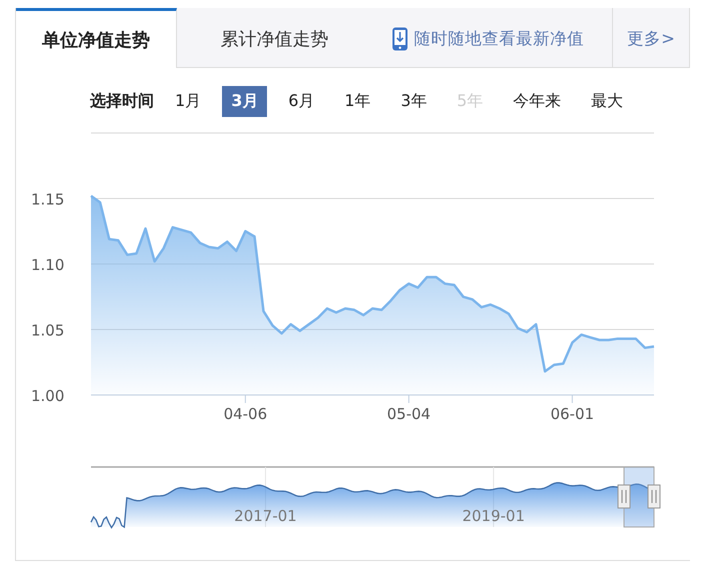  I want to click on chart-tab: 单位净值走势, so click(96, 38).